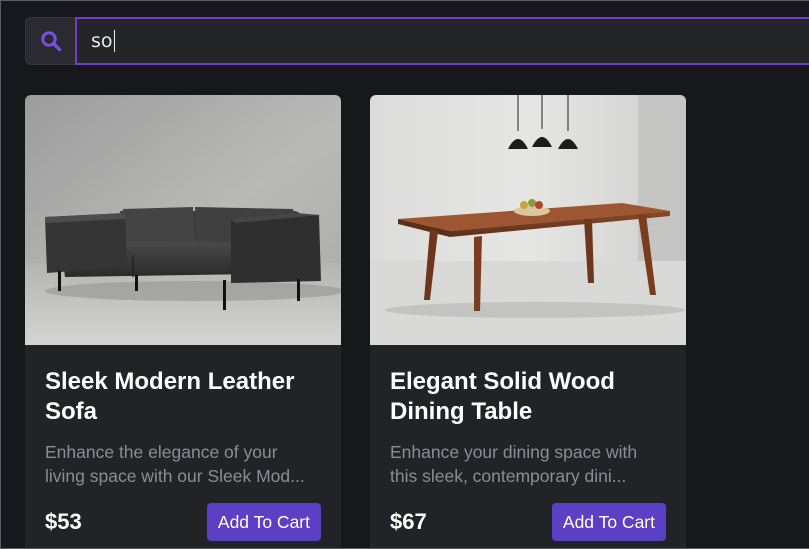 The width and height of the screenshot is (809, 549). What do you see at coordinates (102, 41) in the screenshot?
I see `search-input-value: so` at bounding box center [102, 41].